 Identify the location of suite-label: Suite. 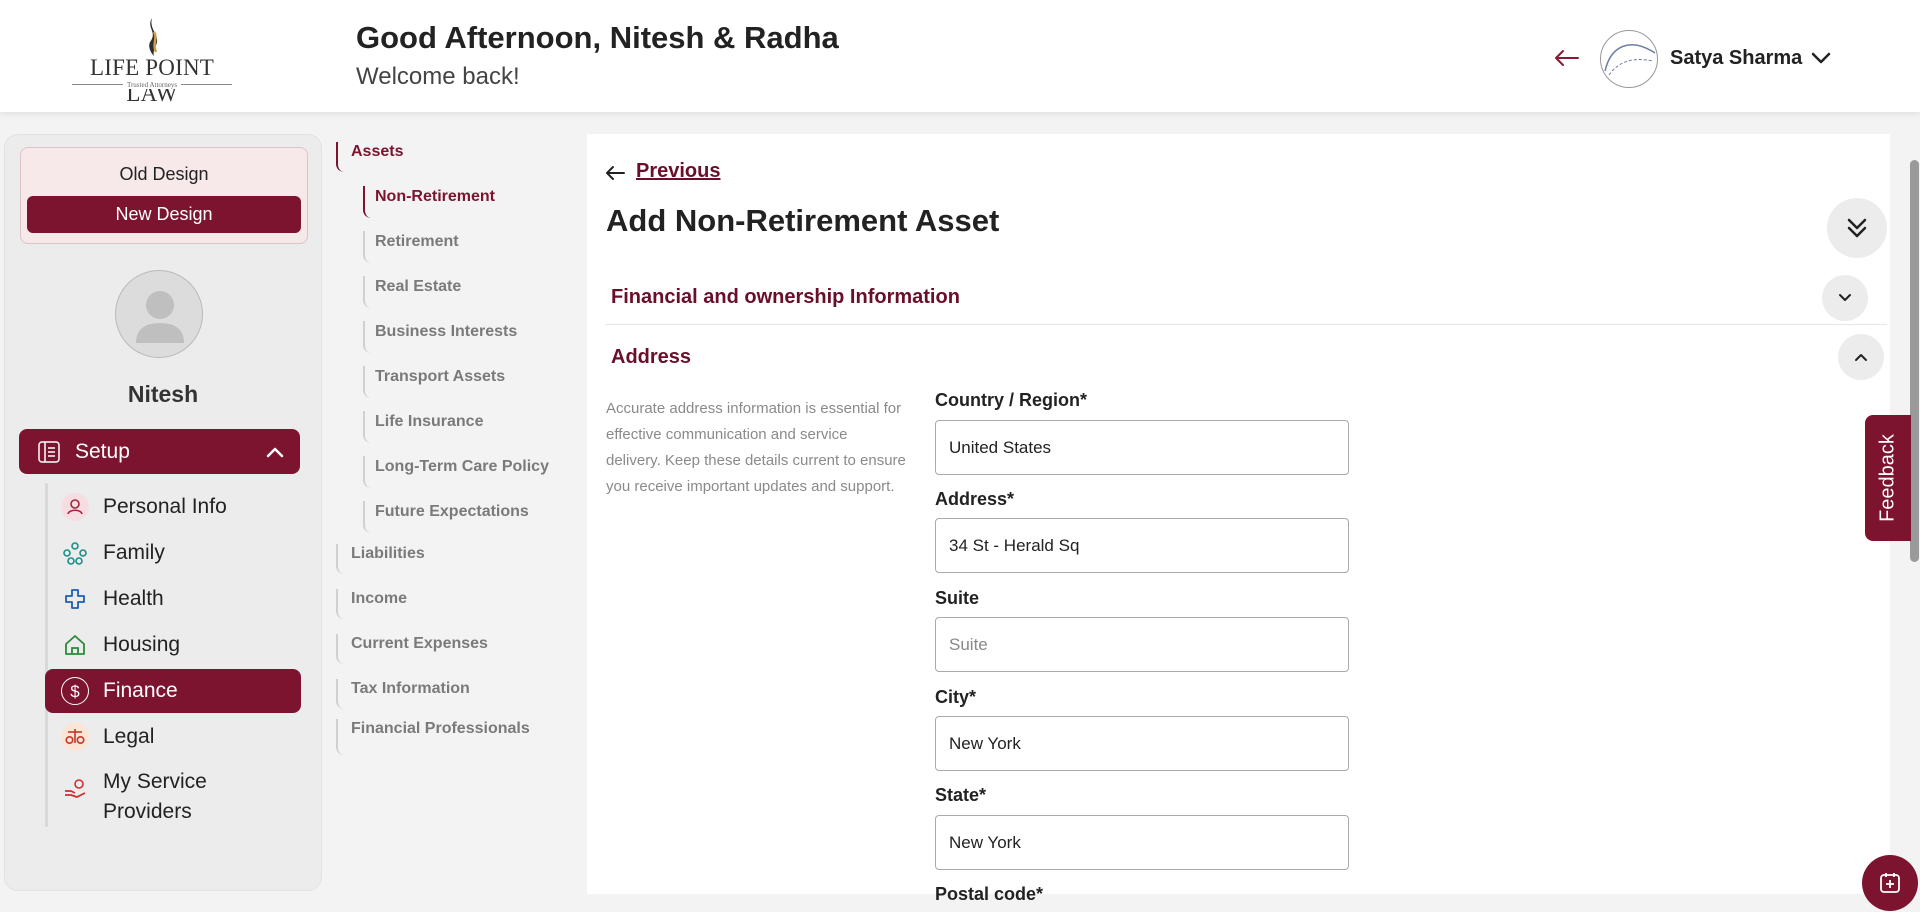
(957, 598).